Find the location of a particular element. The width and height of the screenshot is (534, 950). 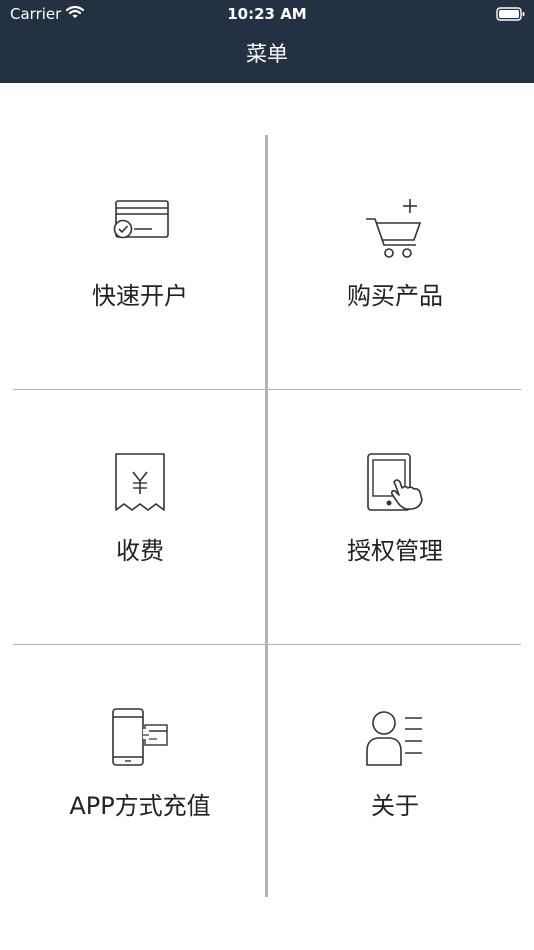

navigation-bar: 菜单 is located at coordinates (267, 55).